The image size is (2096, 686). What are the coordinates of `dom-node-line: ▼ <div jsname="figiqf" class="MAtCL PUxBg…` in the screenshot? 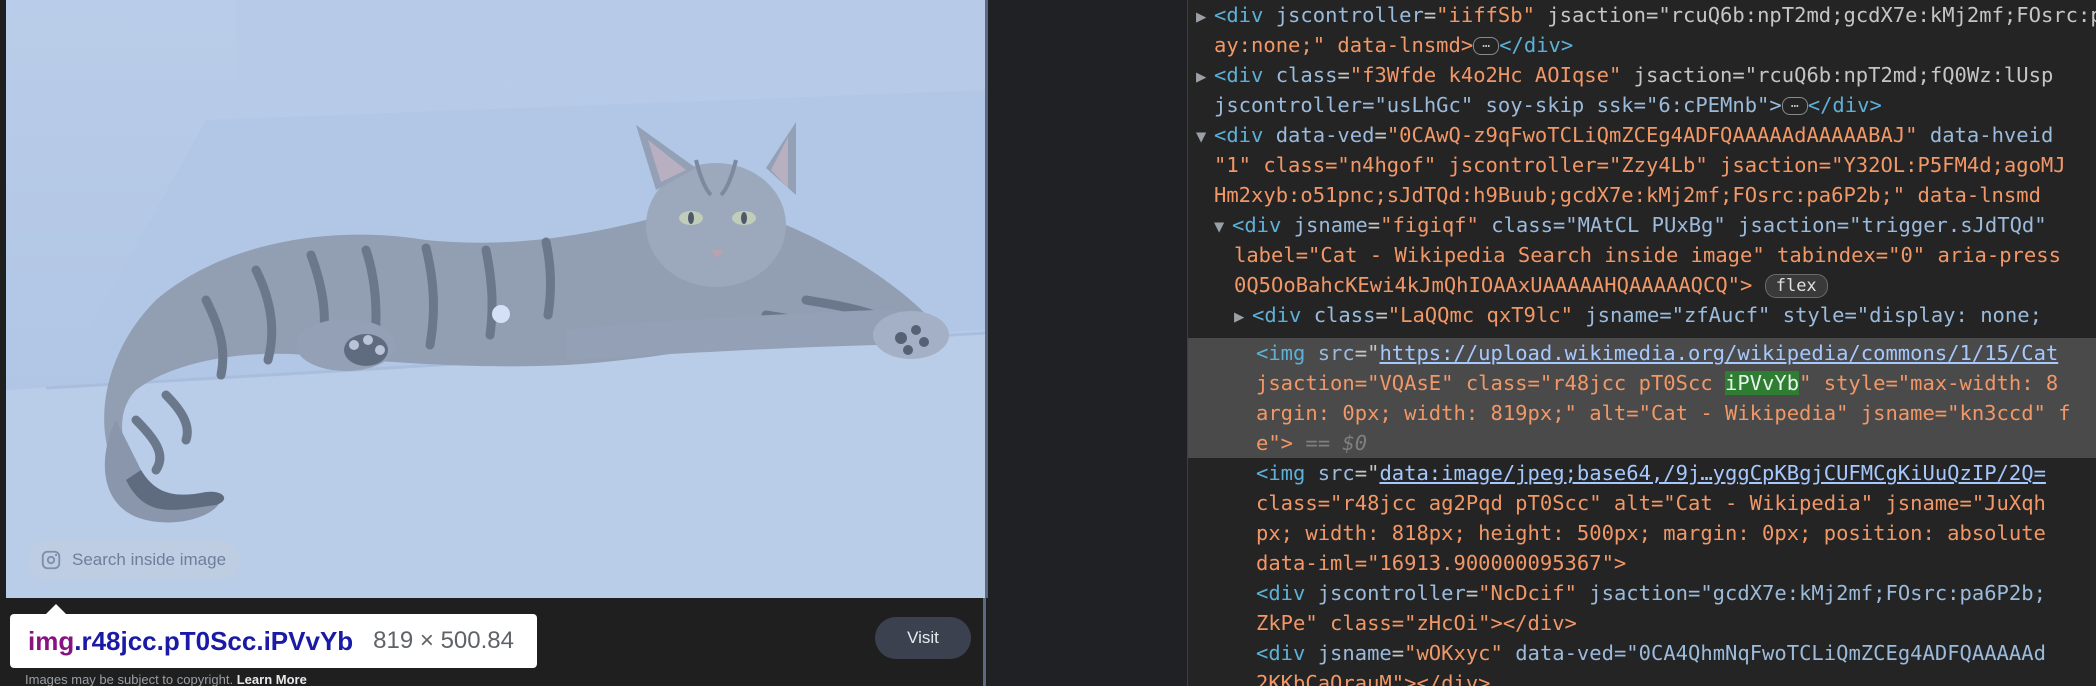 It's located at (1630, 225).